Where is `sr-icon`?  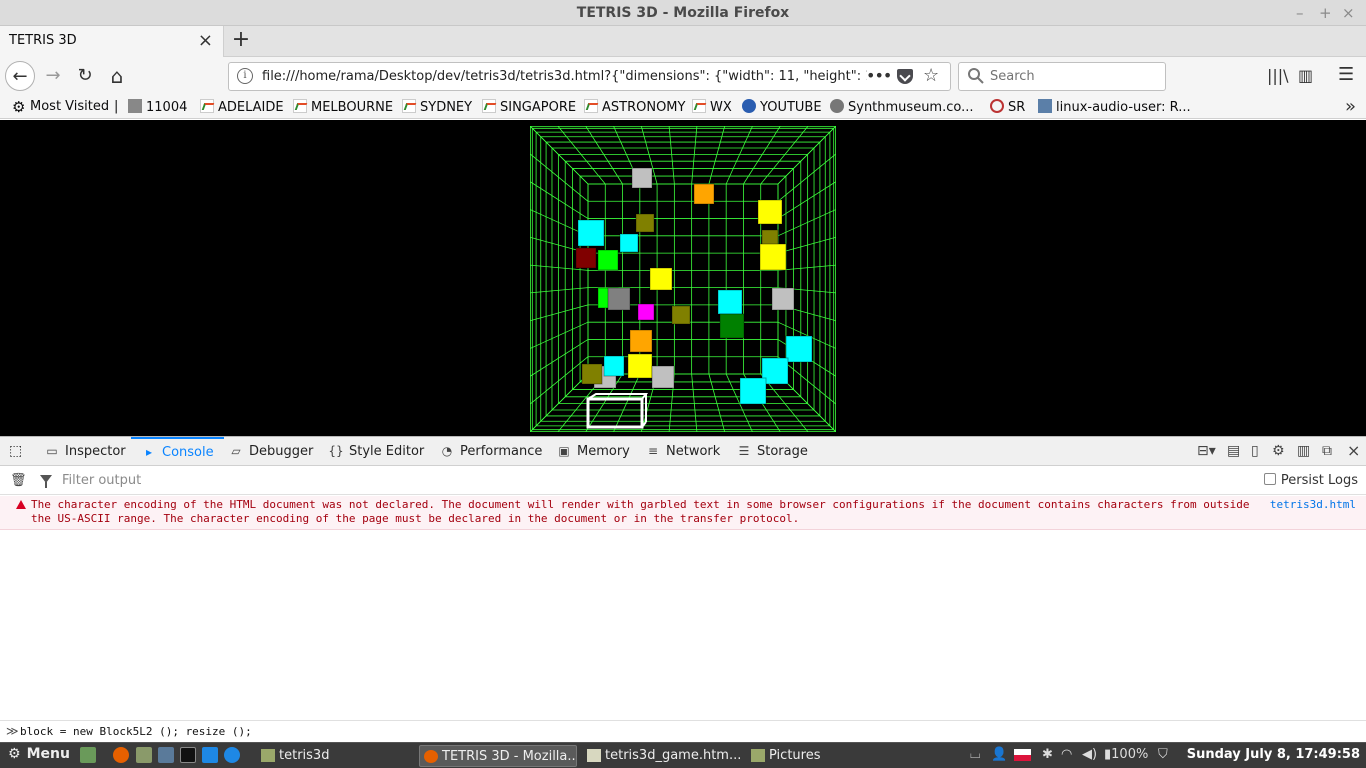
sr-icon is located at coordinates (997, 106).